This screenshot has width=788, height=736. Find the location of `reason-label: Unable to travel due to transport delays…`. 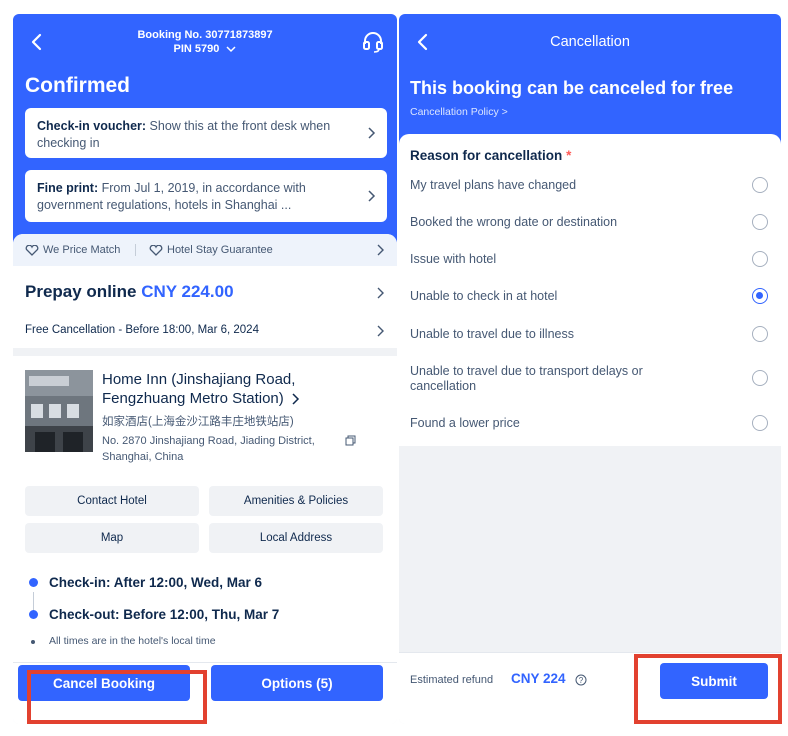

reason-label: Unable to travel due to transport delays… is located at coordinates (526, 378).